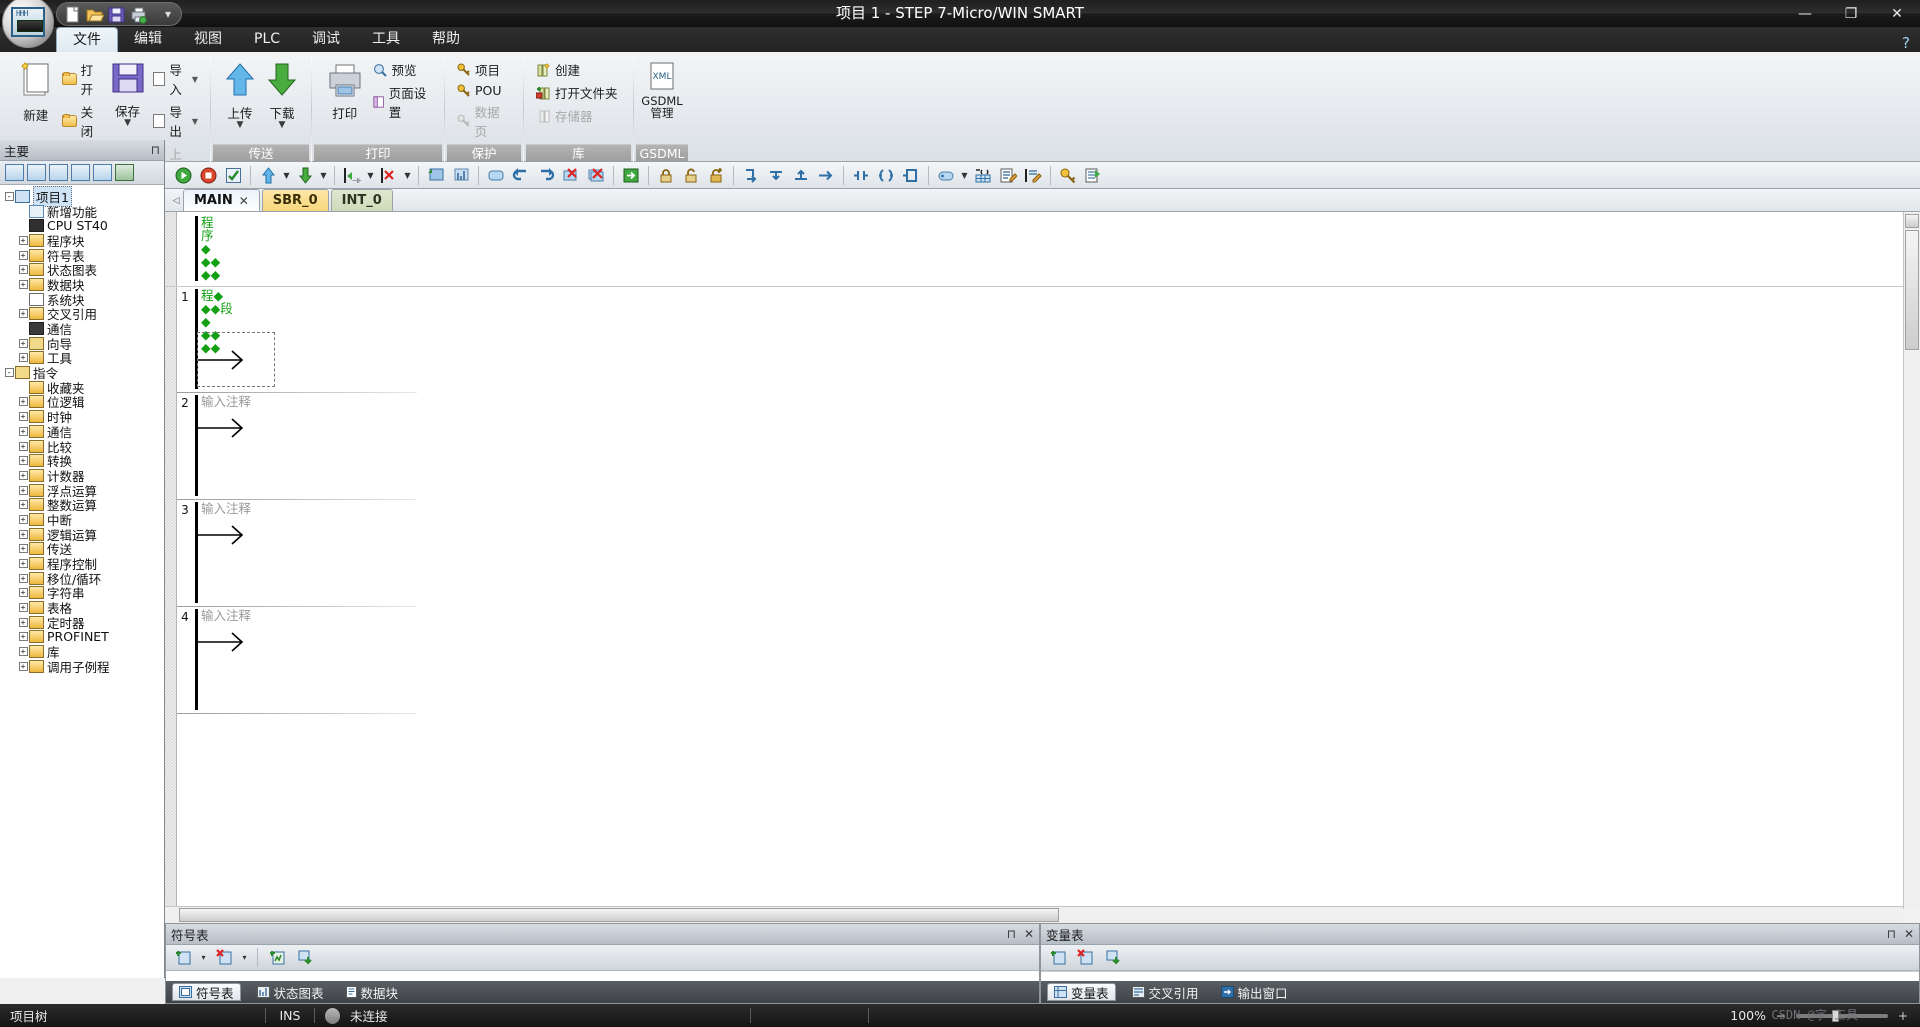 The height and width of the screenshot is (1027, 1920). What do you see at coordinates (631, 175) in the screenshot?
I see `execute-icon` at bounding box center [631, 175].